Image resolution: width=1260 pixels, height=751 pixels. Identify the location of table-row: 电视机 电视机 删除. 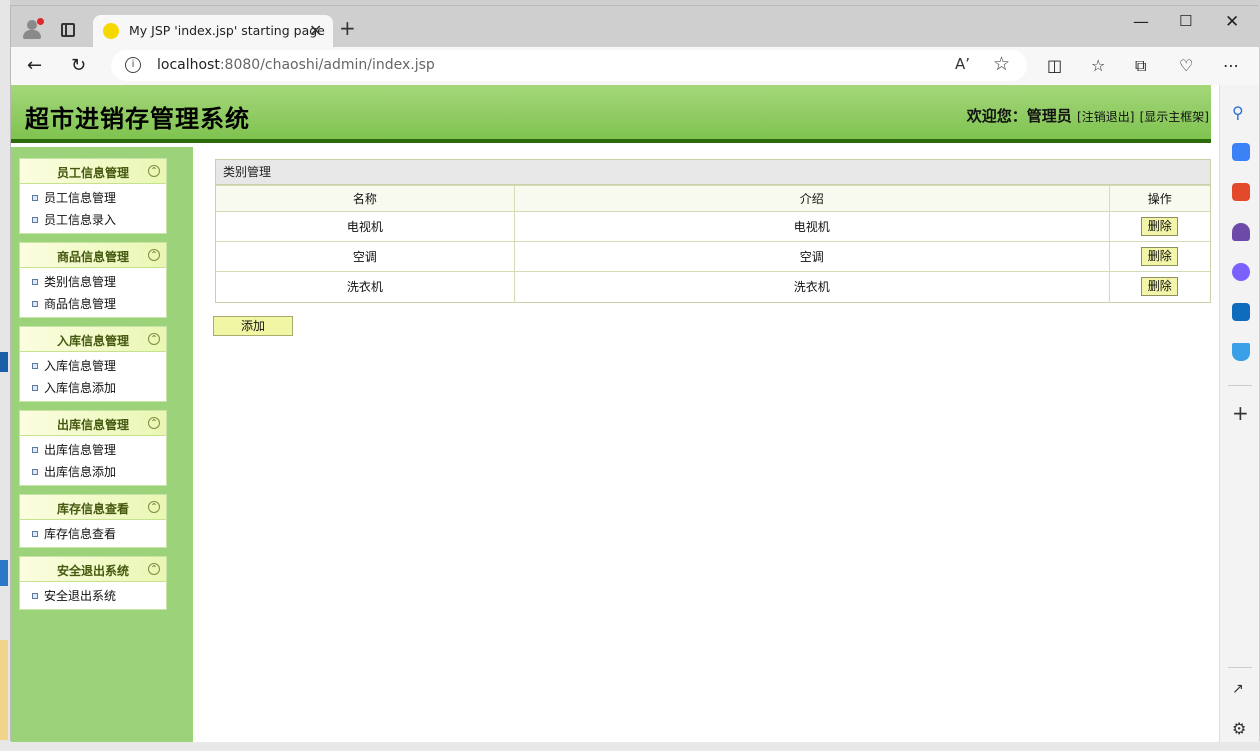
(713, 226).